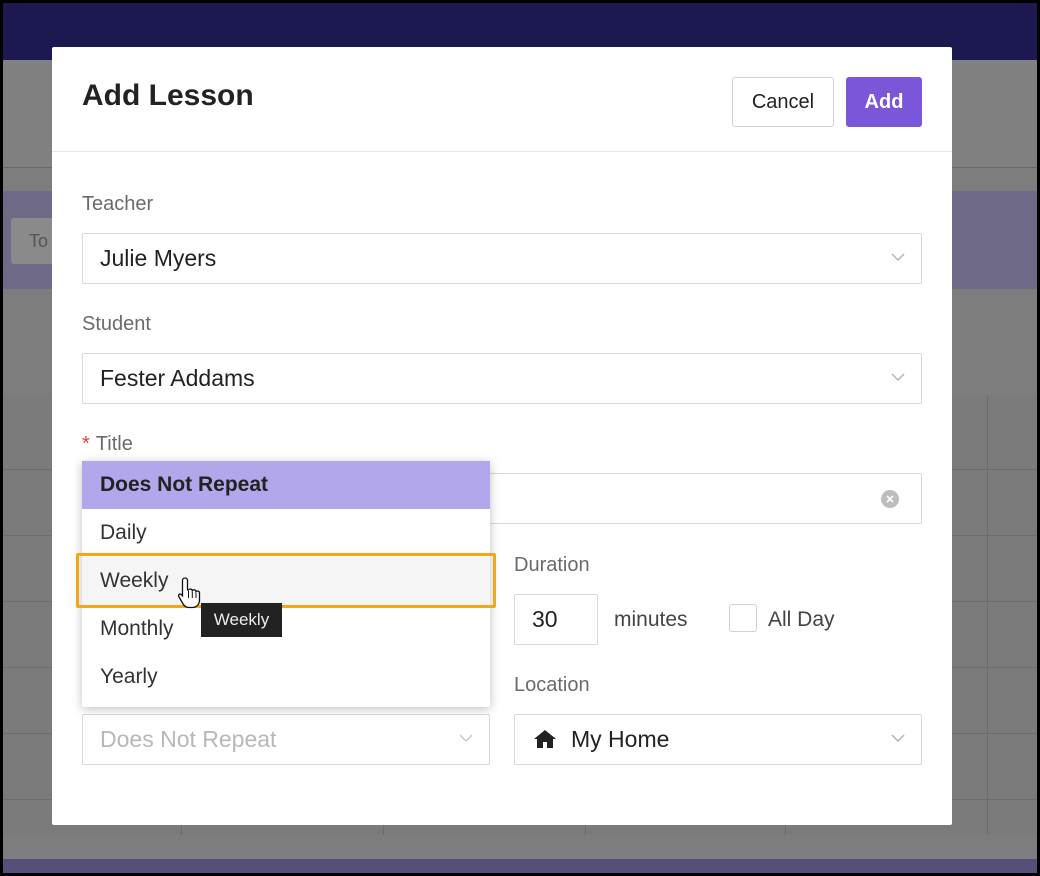  I want to click on repeat-select: Does Not Repeat, so click(286, 739).